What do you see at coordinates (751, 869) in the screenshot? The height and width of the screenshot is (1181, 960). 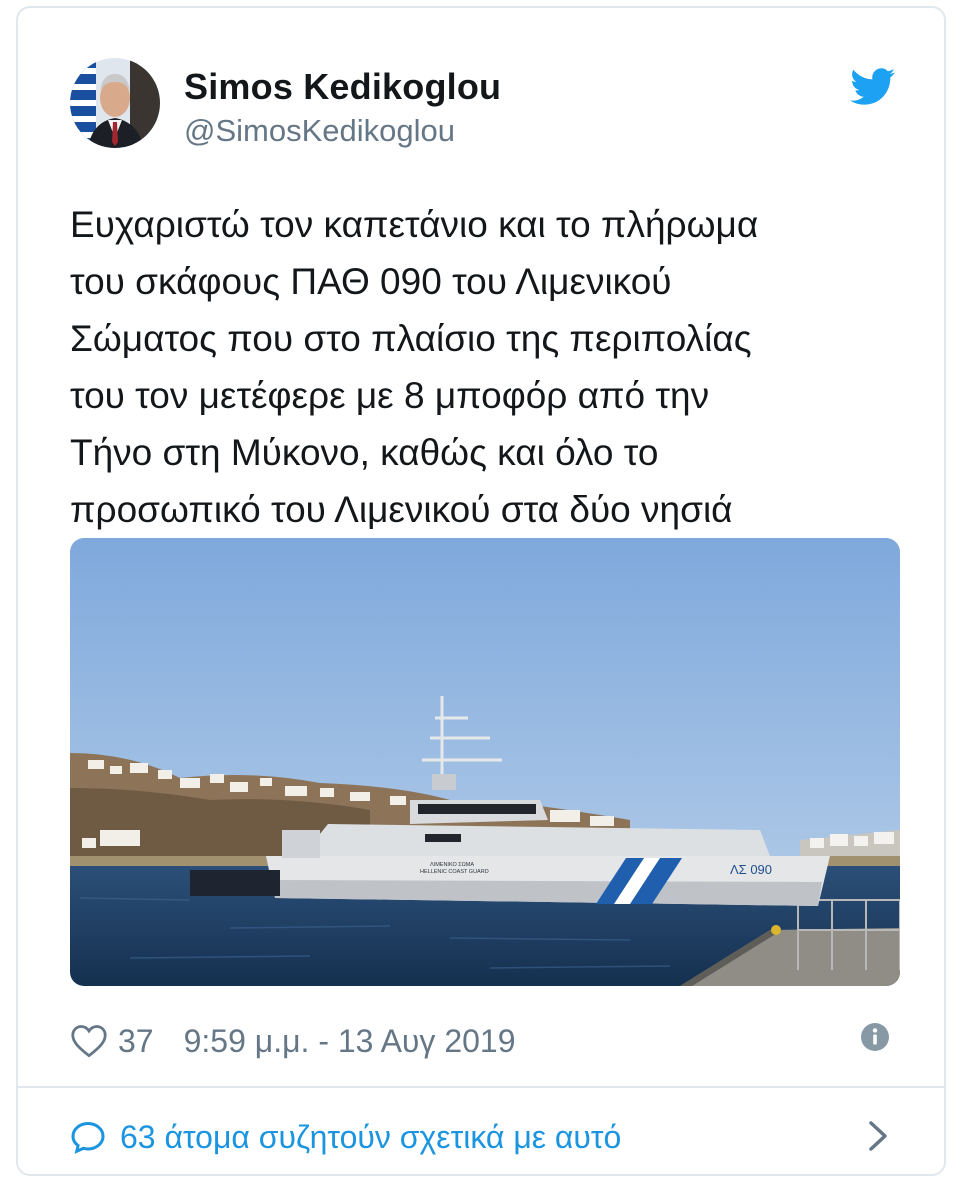 I see `hull-marking: ΛΣ 090` at bounding box center [751, 869].